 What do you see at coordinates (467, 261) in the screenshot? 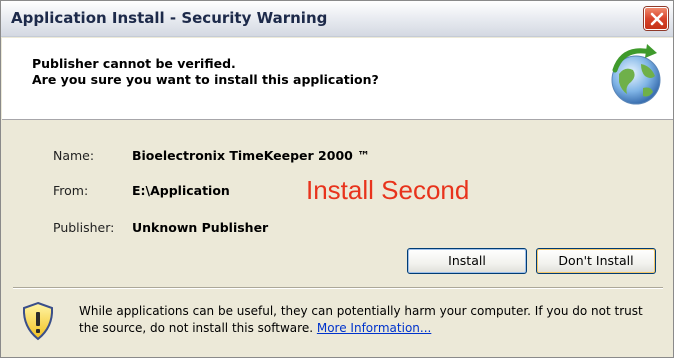
I see `install-button: Install` at bounding box center [467, 261].